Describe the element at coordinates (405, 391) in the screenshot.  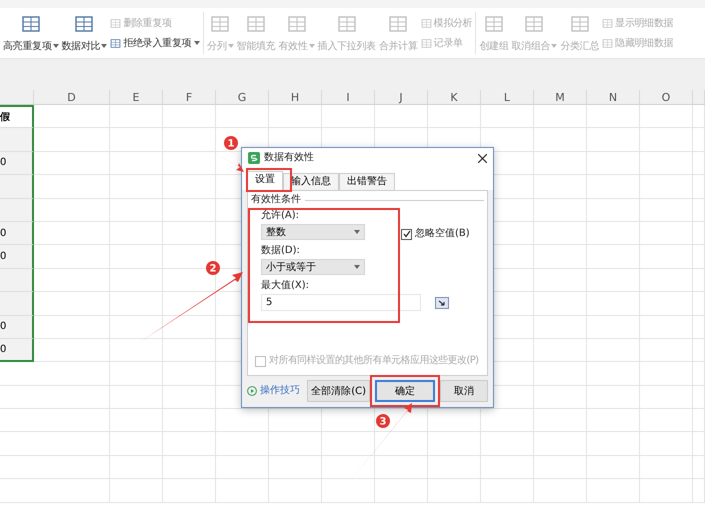
I see `dialog-button: 确定` at that location.